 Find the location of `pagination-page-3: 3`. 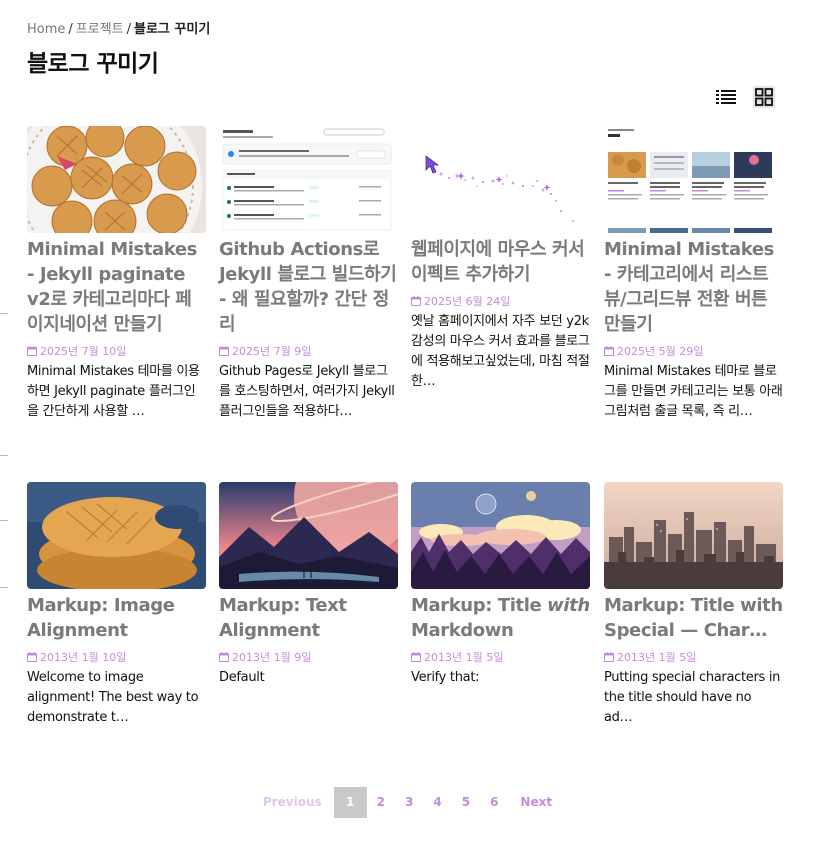

pagination-page-3: 3 is located at coordinates (409, 802).